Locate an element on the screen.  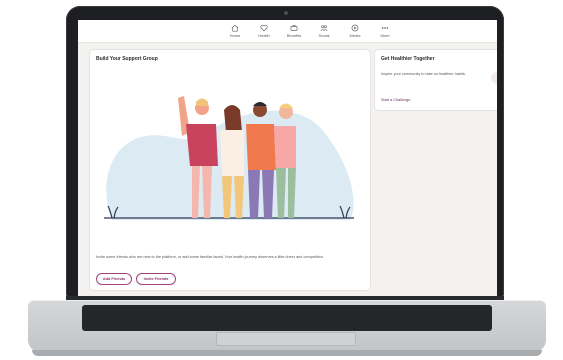
invite-friends-button: Invite Friends is located at coordinates (156, 279).